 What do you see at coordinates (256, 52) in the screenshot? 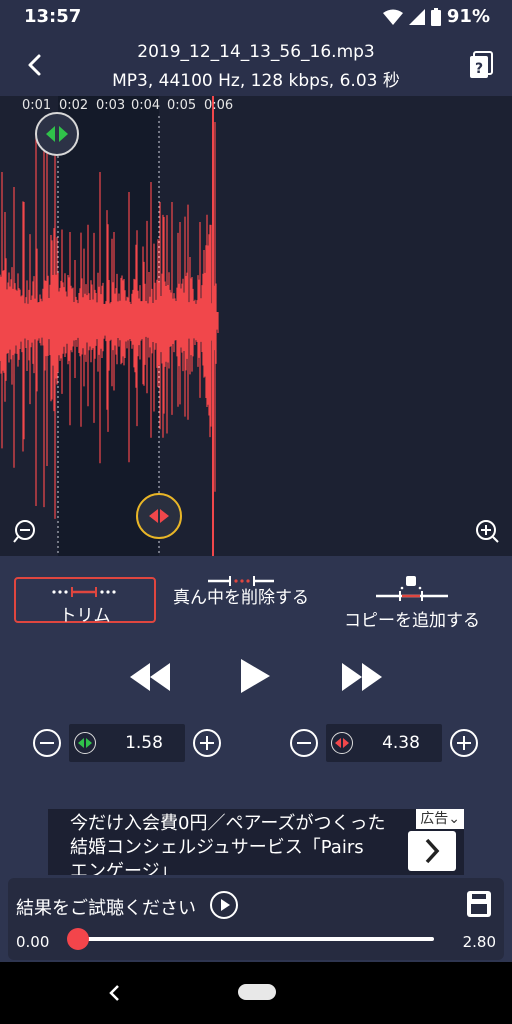
I see `file-title: 2019_12_14_13_56_16.mp3` at bounding box center [256, 52].